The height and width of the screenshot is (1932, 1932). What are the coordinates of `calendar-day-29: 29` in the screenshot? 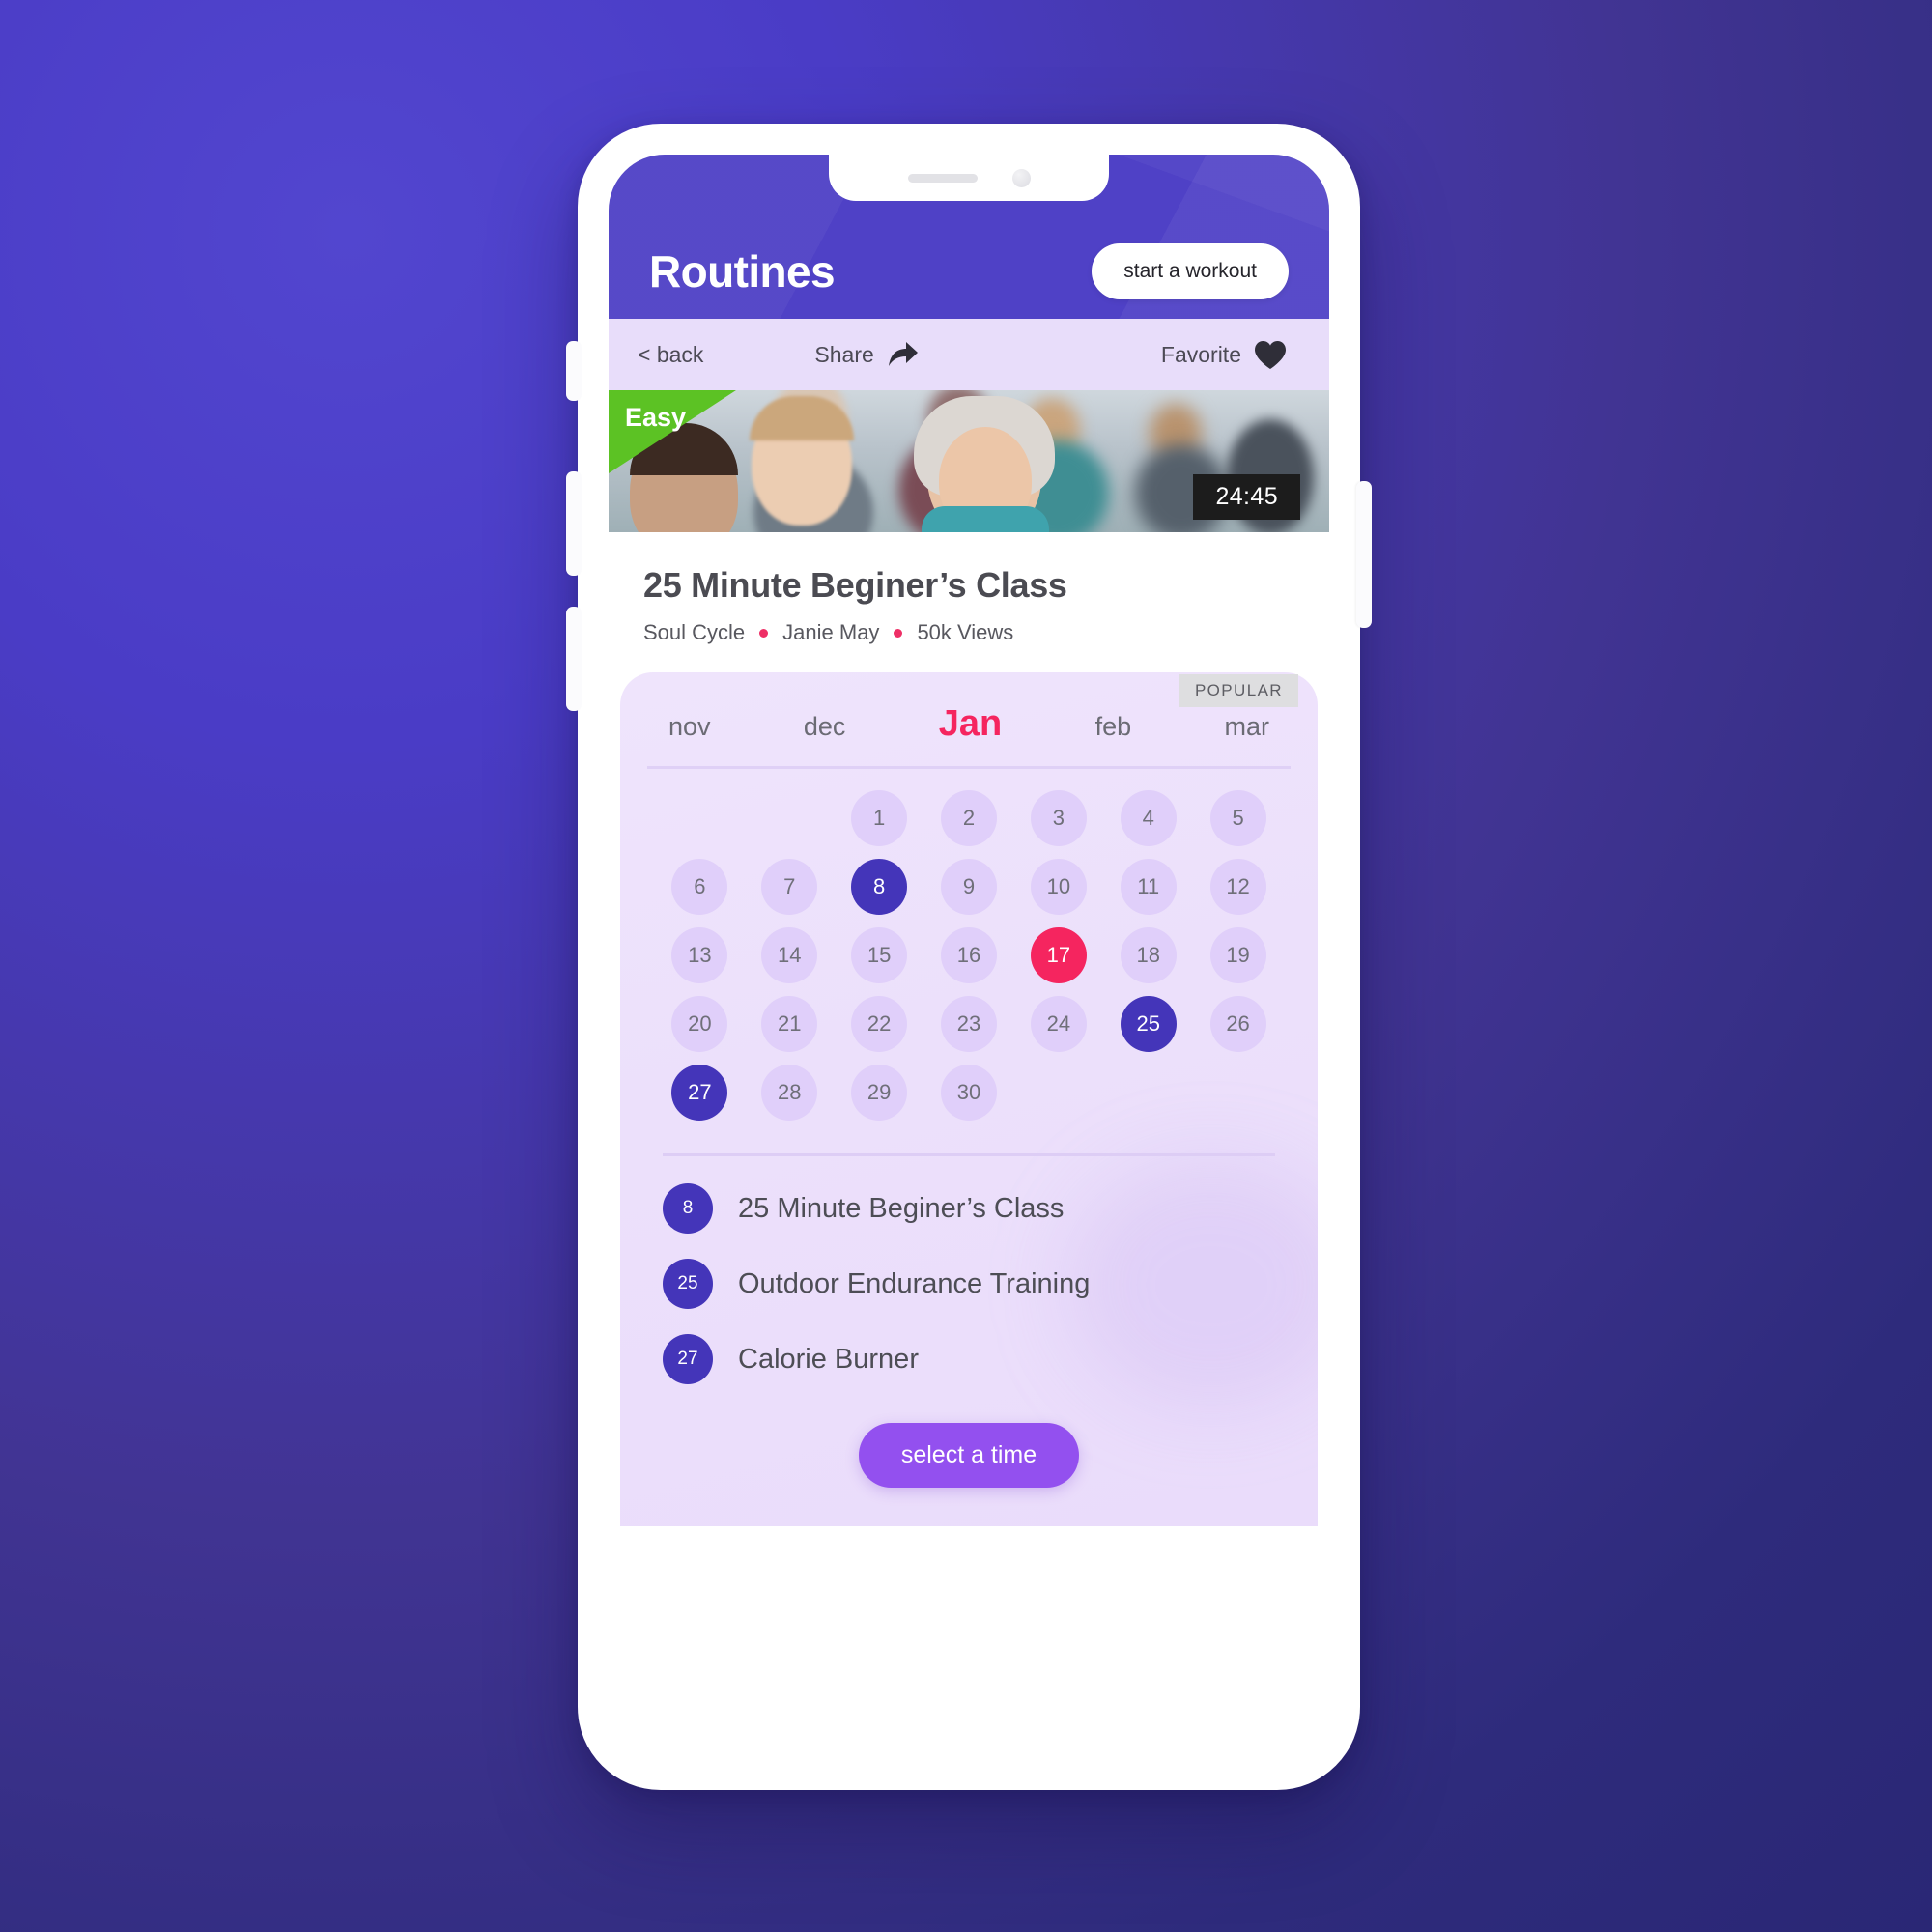 It's located at (879, 1093).